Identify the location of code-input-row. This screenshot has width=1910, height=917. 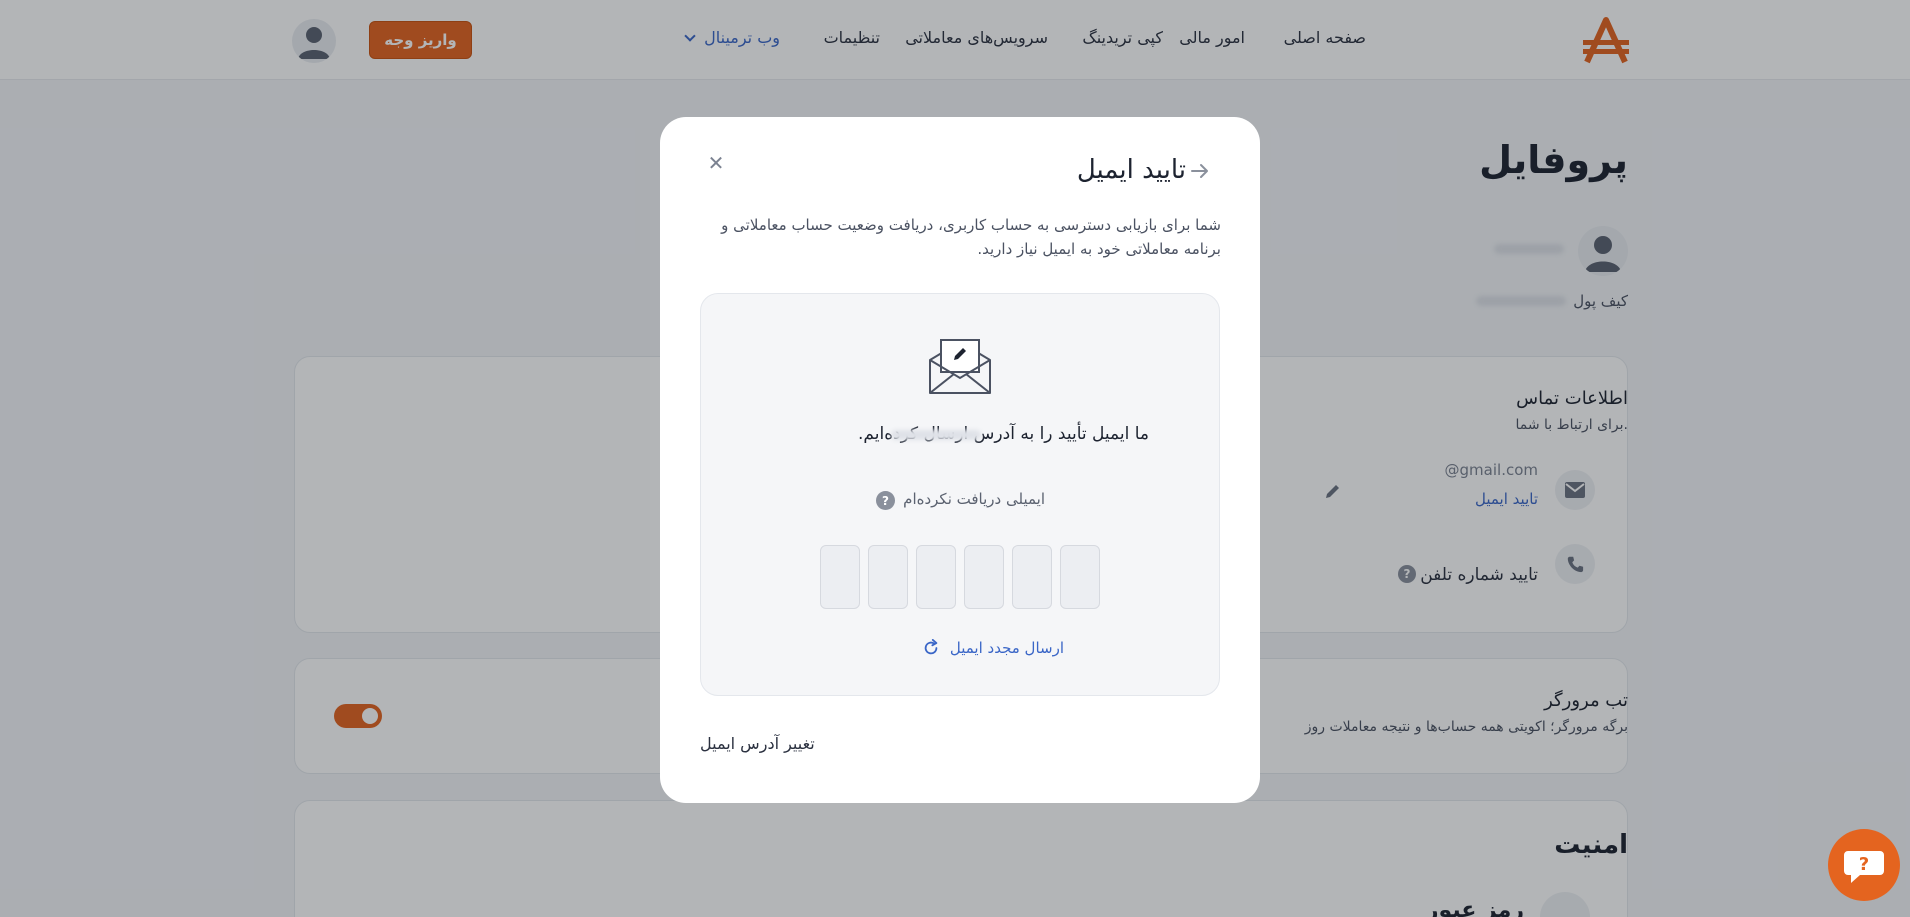
(960, 577).